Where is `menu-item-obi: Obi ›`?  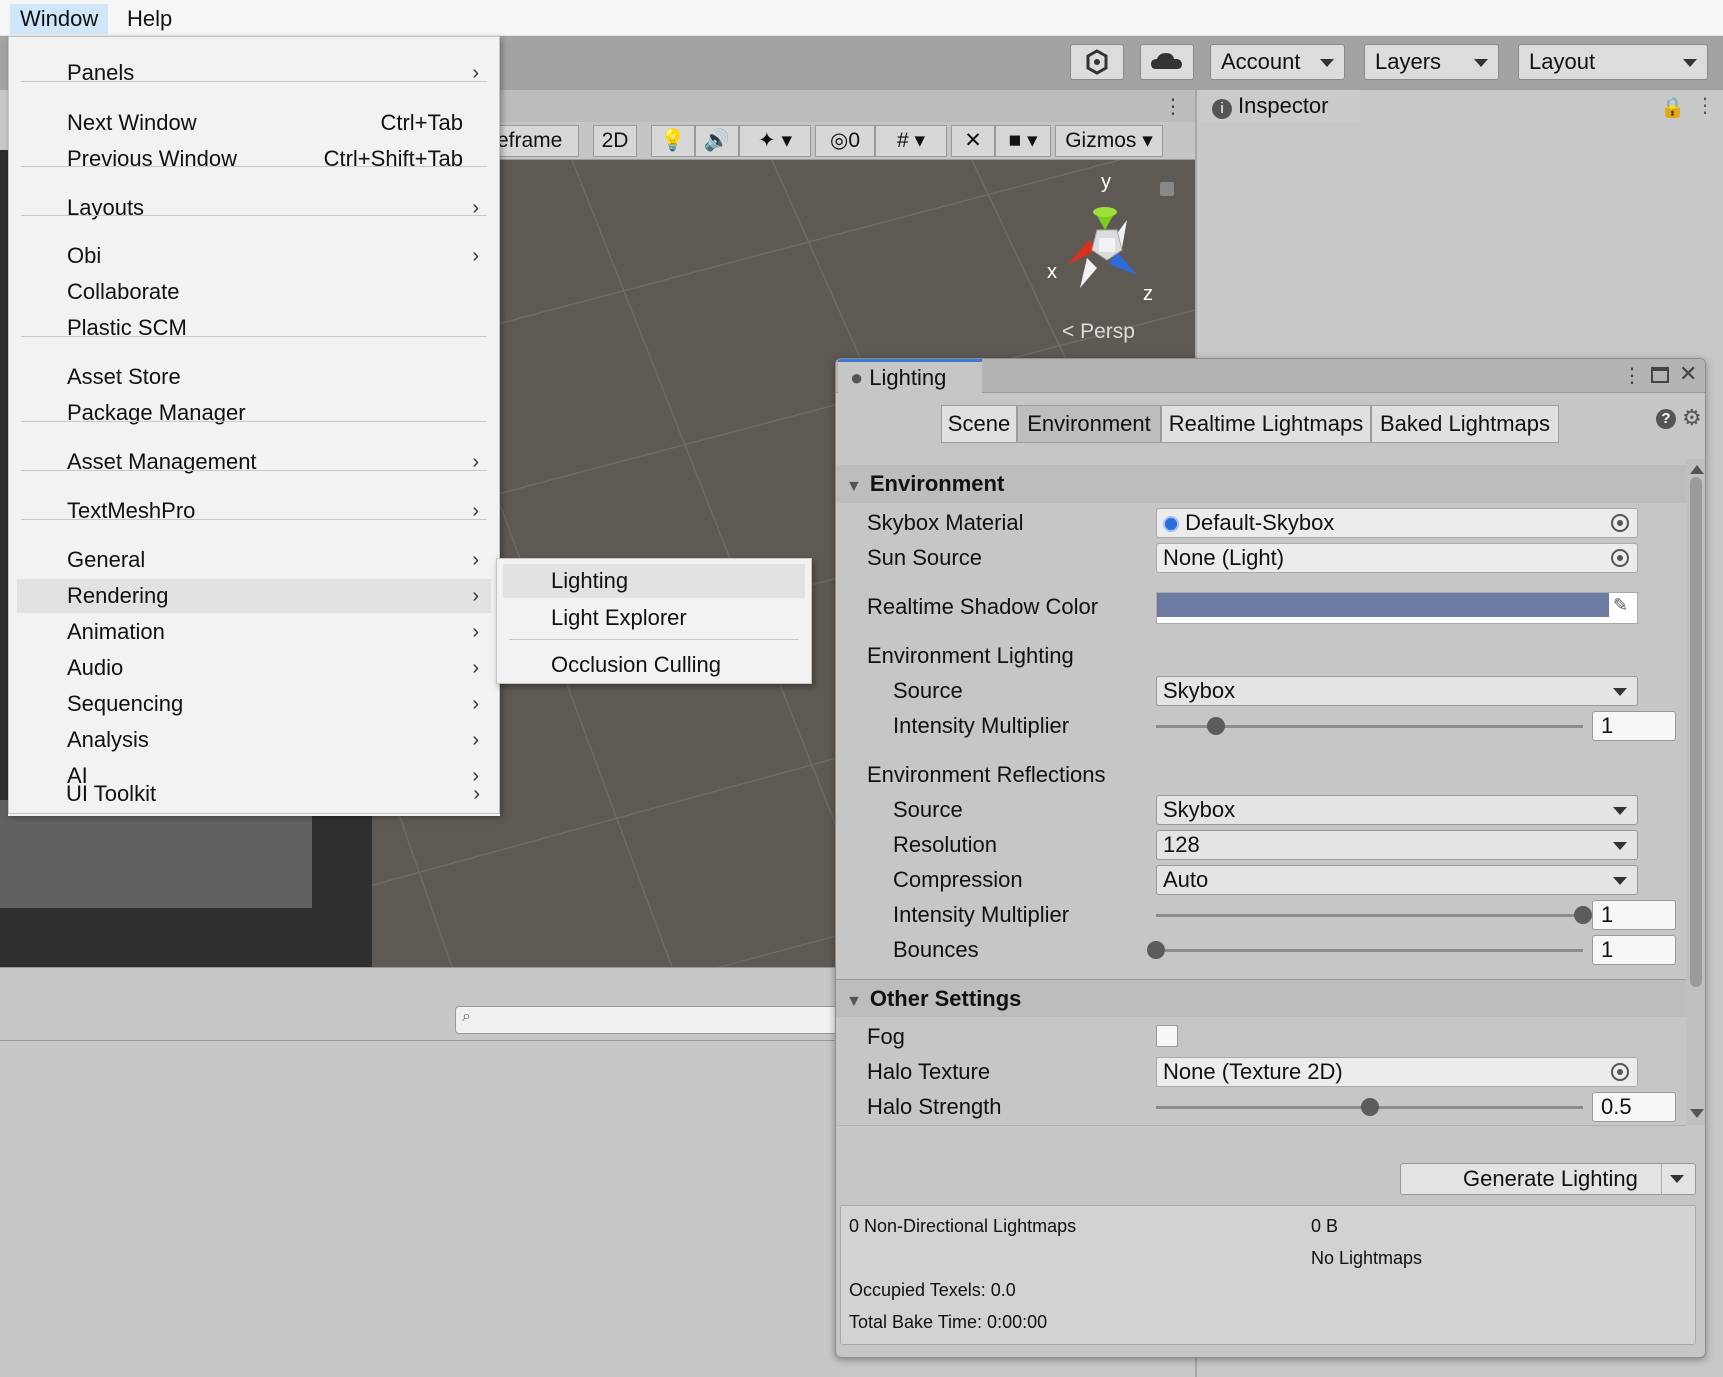
menu-item-obi: Obi › is located at coordinates (254, 256).